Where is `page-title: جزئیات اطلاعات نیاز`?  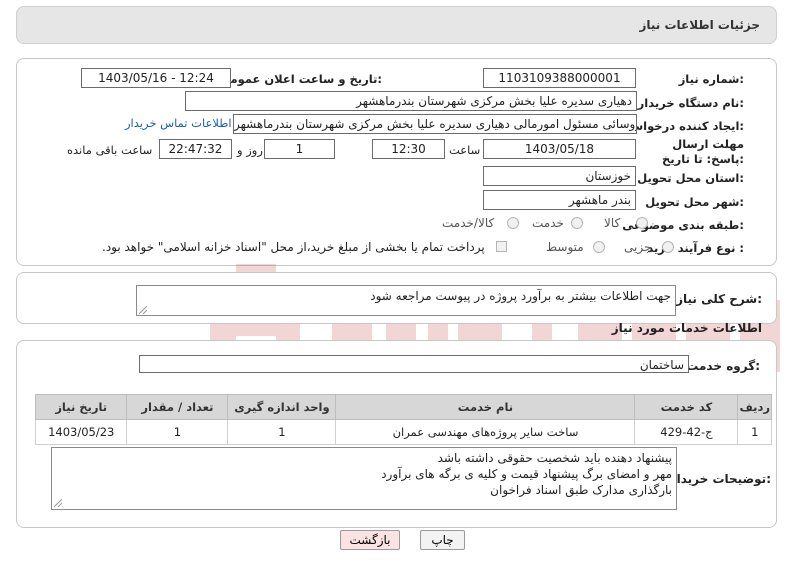
page-title: جزئیات اطلاعات نیاز is located at coordinates (699, 25).